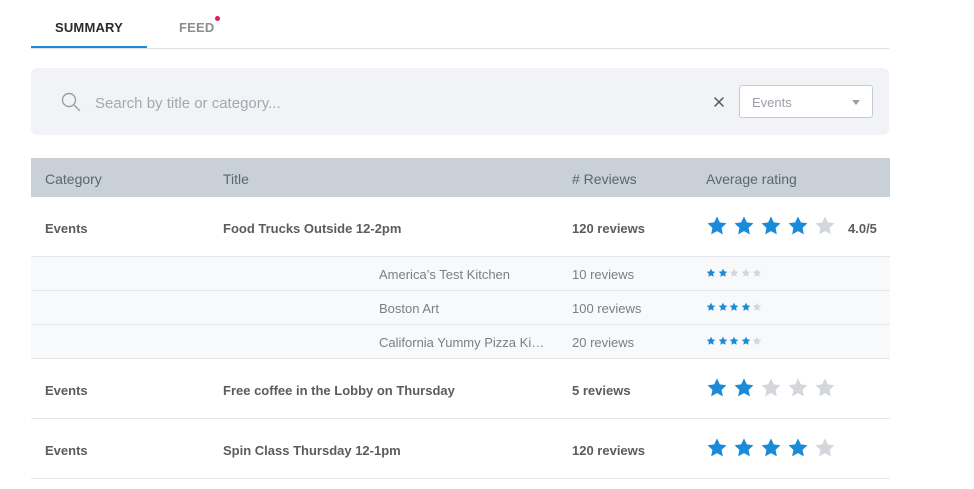 The image size is (974, 489). I want to click on close-icon, so click(719, 102).